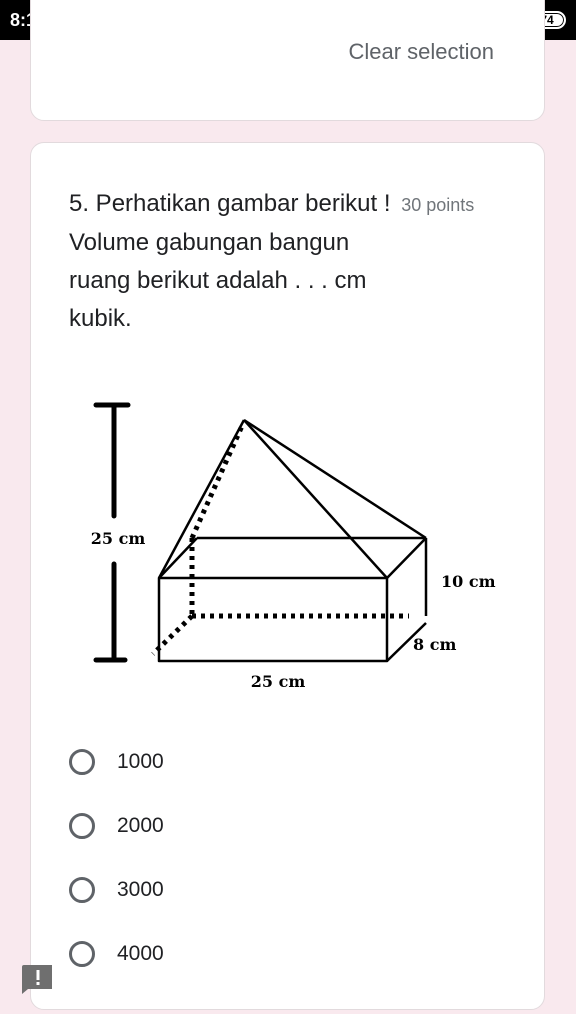 The height and width of the screenshot is (1014, 576). What do you see at coordinates (140, 953) in the screenshot?
I see `option-label: 4000` at bounding box center [140, 953].